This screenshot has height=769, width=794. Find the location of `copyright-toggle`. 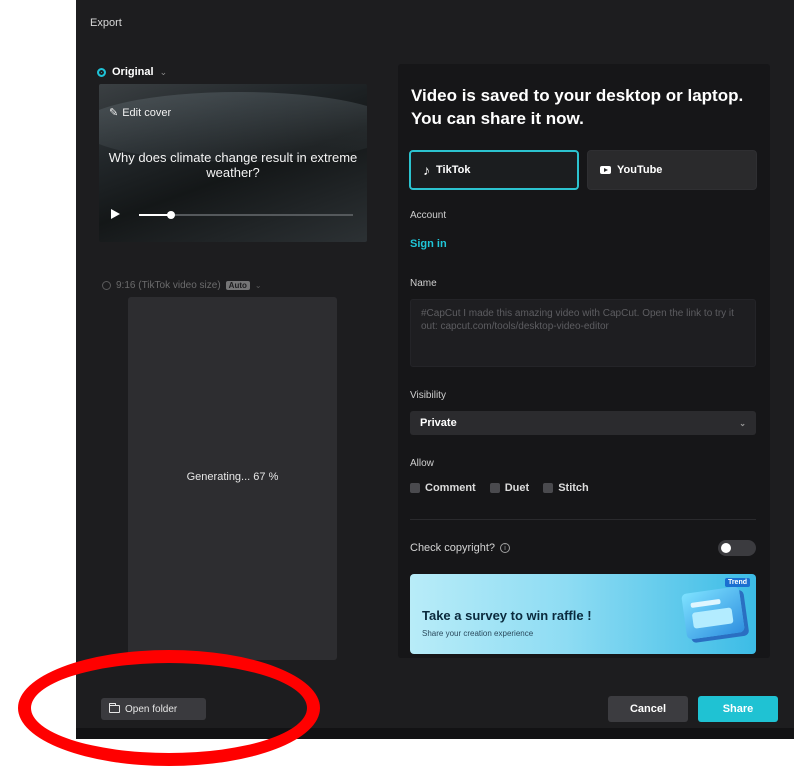

copyright-toggle is located at coordinates (737, 548).